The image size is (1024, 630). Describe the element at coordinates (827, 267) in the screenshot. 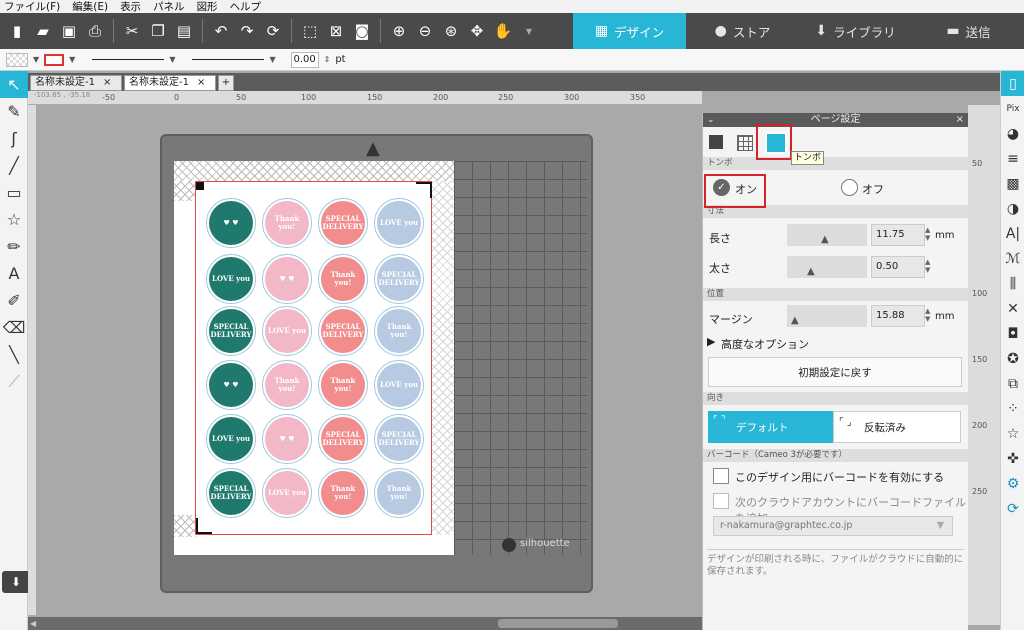

I see `thickness-slider: ▲` at that location.